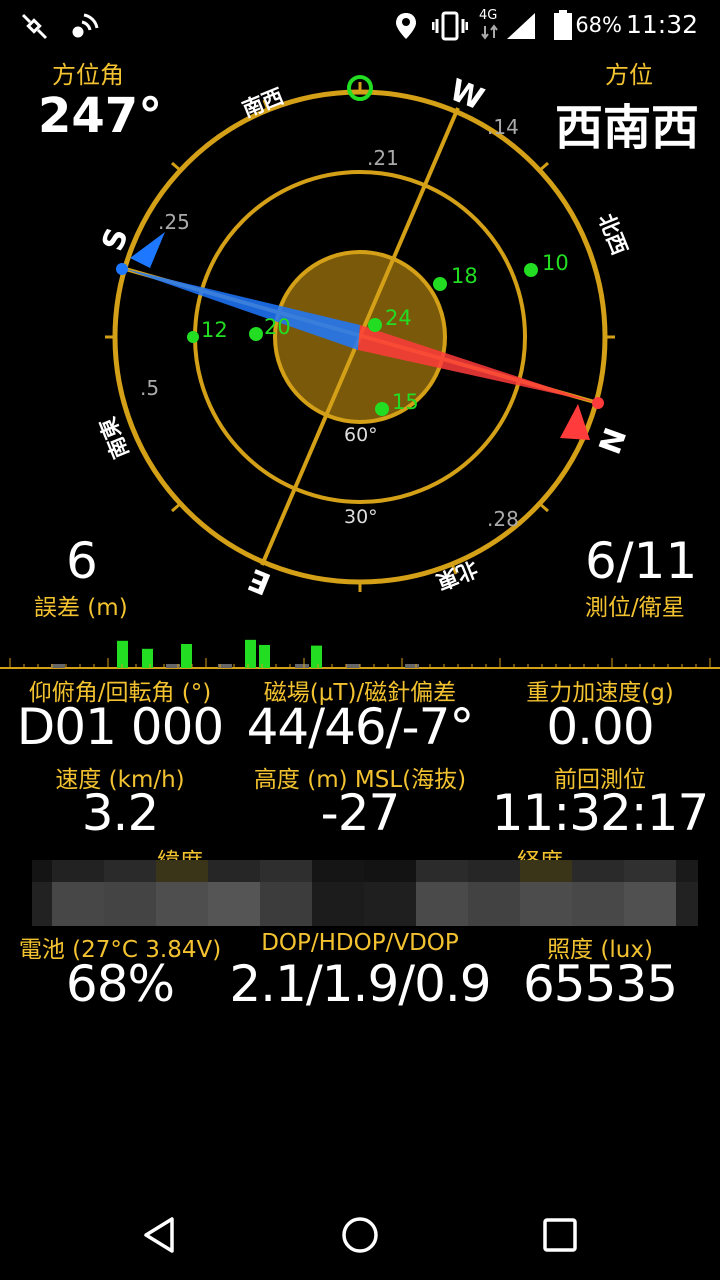  Describe the element at coordinates (277, 327) in the screenshot. I see `satellite-id: 20` at that location.